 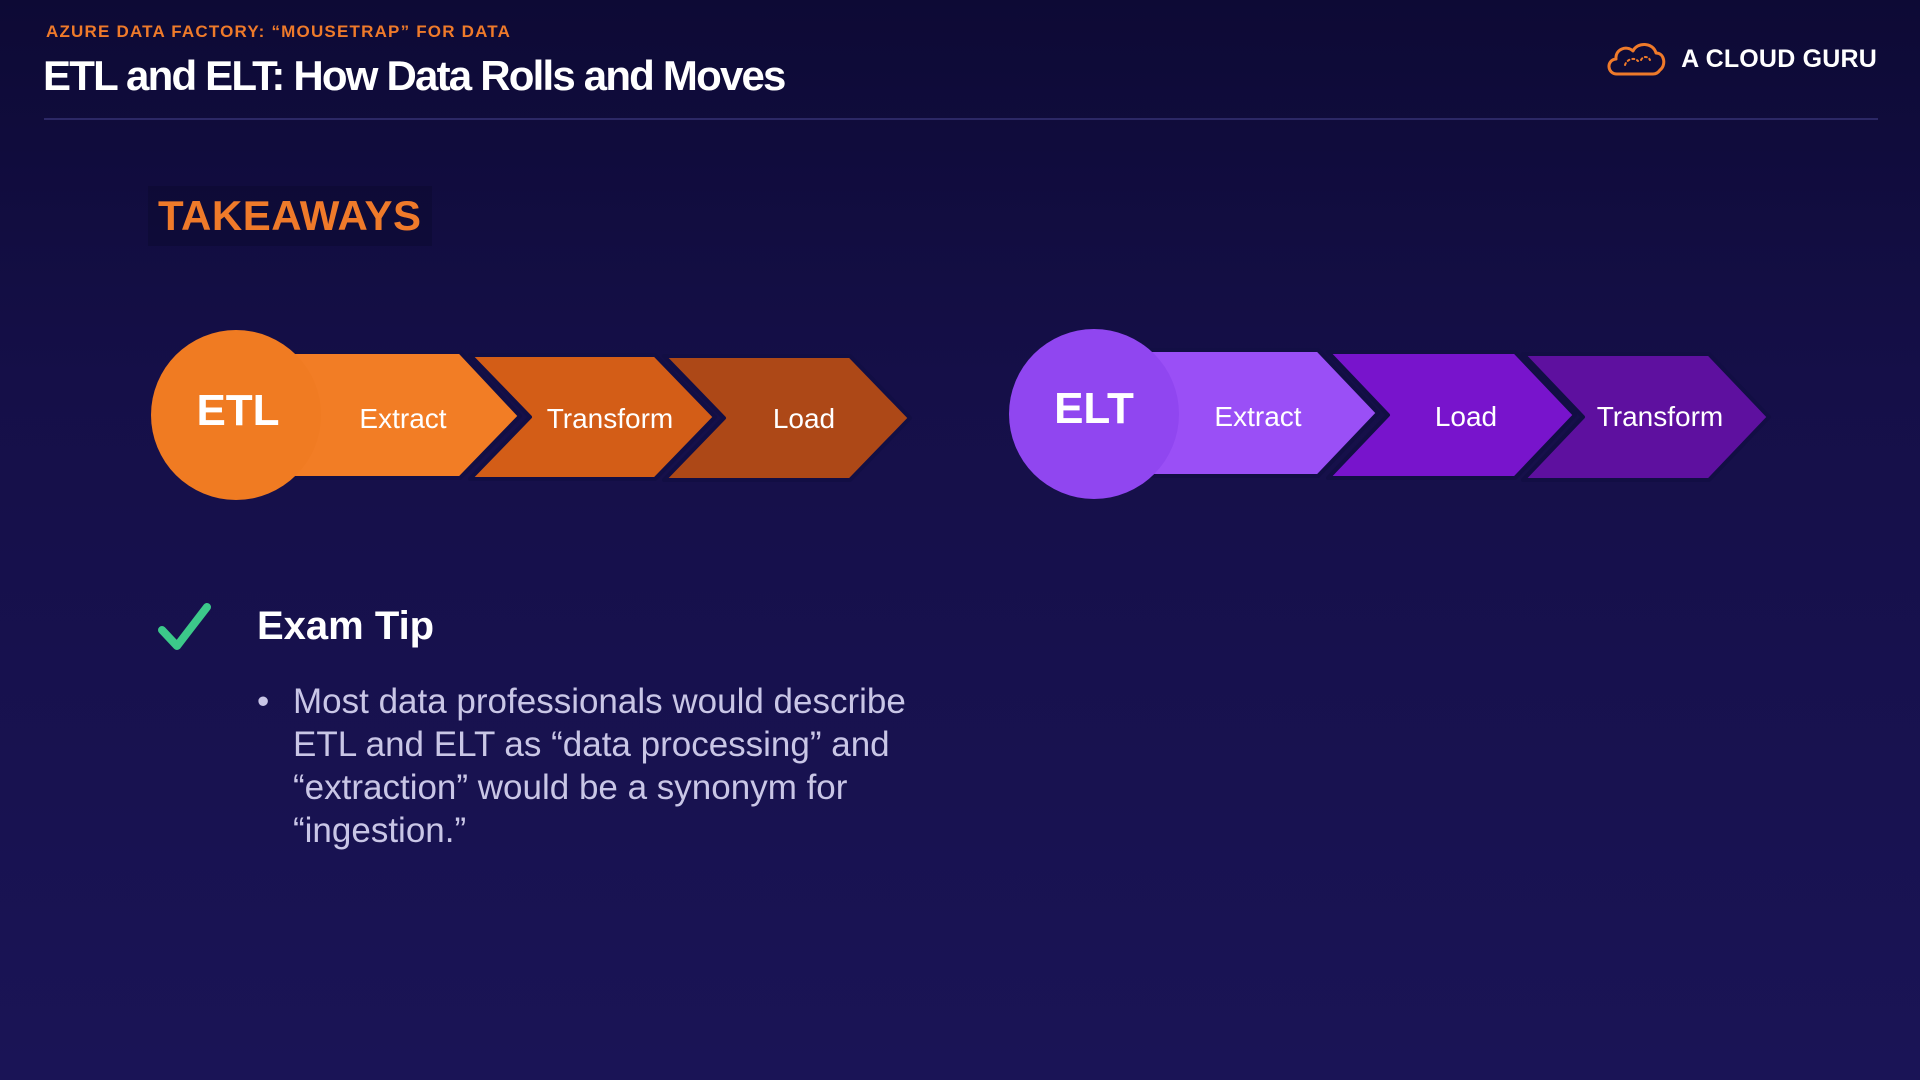 I want to click on etl-step-label-1: Extract, so click(x=402, y=418).